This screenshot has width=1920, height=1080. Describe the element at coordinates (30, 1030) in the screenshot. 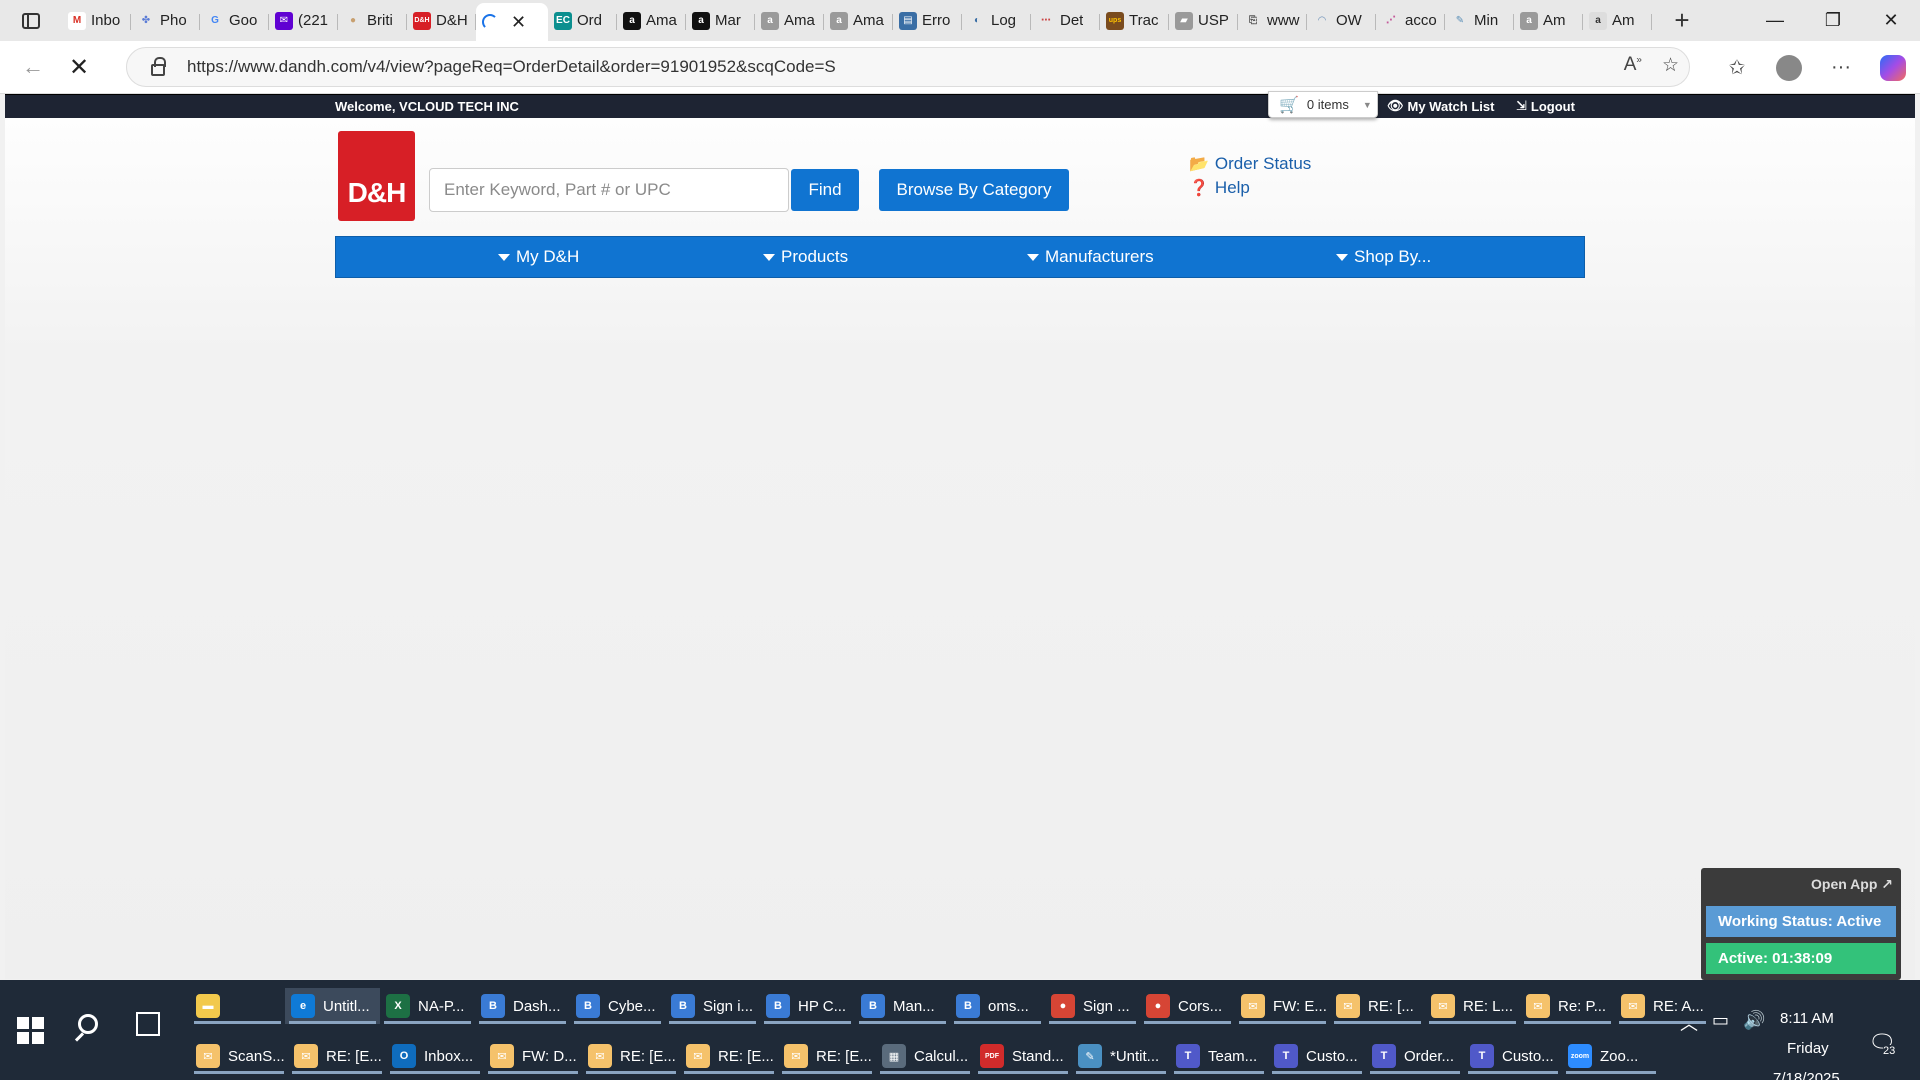

I see `start-button` at that location.